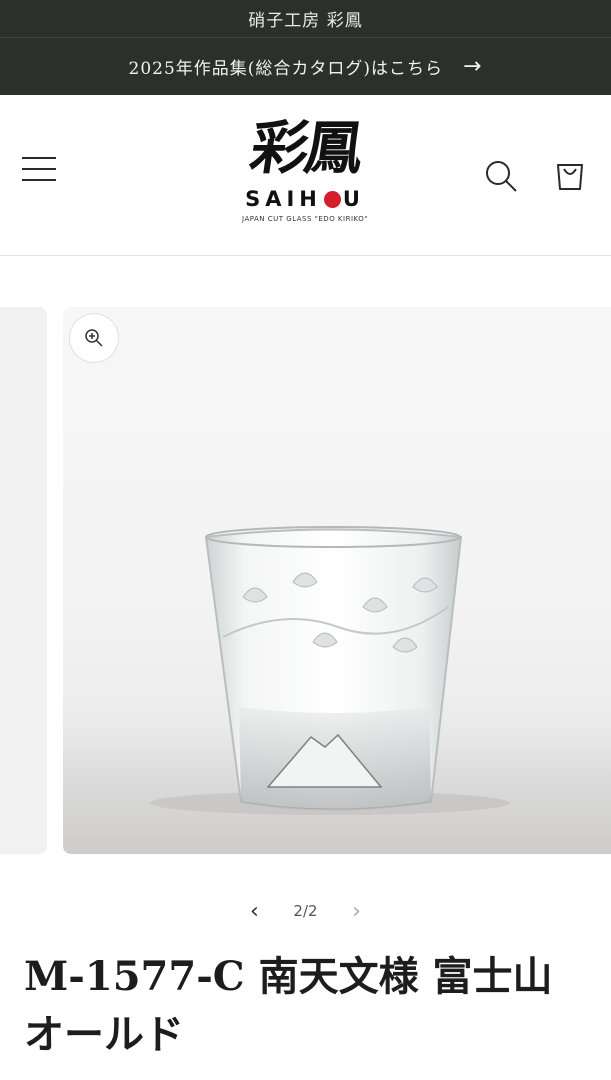  What do you see at coordinates (305, 199) in the screenshot?
I see `logo-wordmark: SAIH U` at bounding box center [305, 199].